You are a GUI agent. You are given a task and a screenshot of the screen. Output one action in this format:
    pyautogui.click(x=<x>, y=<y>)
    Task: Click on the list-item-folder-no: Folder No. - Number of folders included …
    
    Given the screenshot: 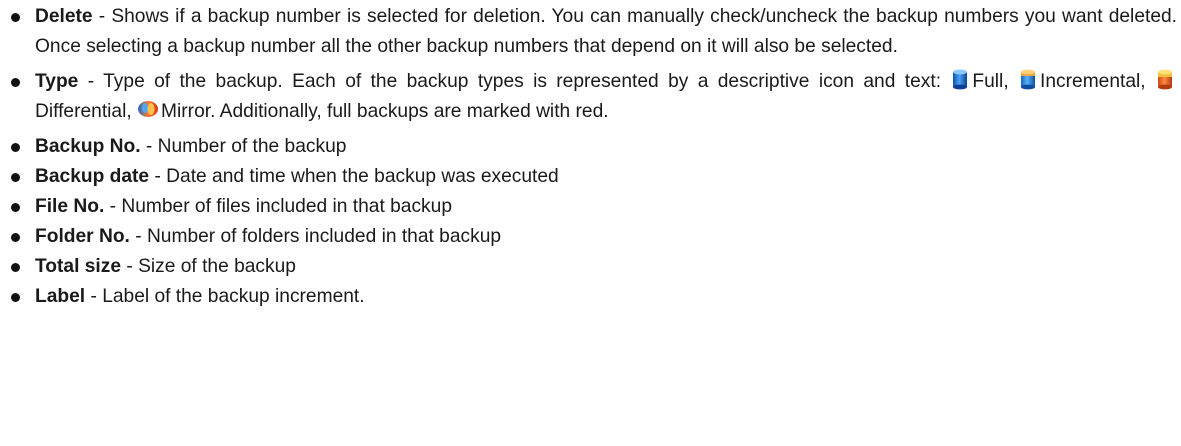 What is the action you would take?
    pyautogui.click(x=590, y=237)
    